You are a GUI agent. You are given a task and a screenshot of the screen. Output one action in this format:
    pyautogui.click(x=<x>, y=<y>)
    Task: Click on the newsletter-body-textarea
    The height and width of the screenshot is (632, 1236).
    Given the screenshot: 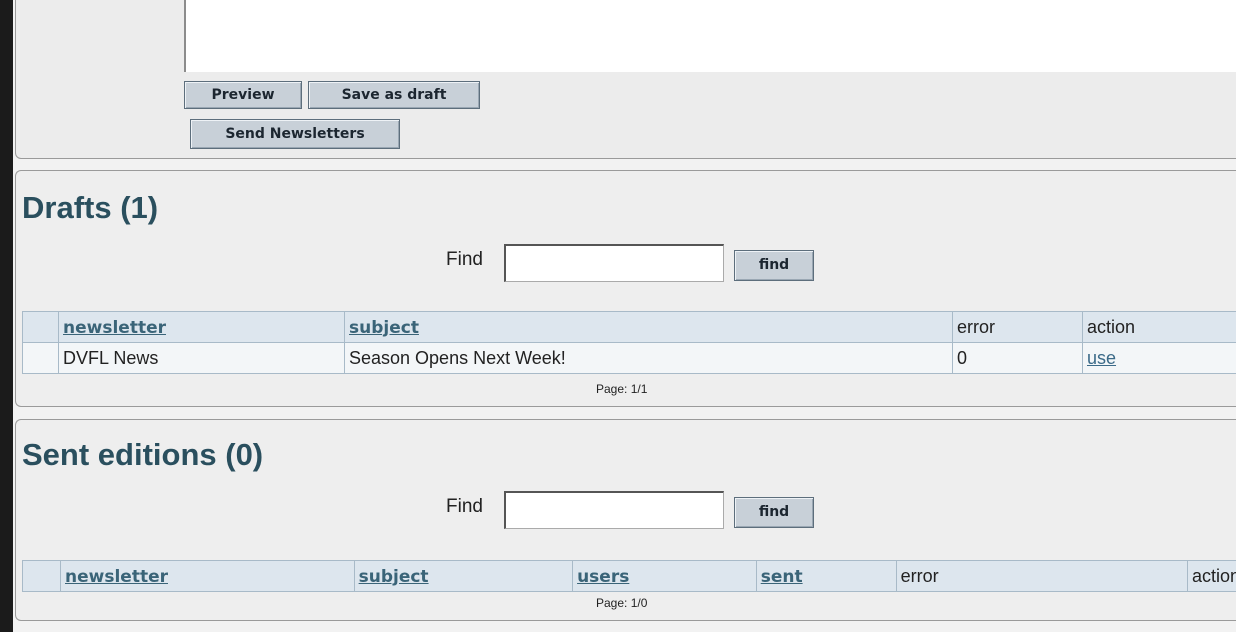 What is the action you would take?
    pyautogui.click(x=710, y=36)
    